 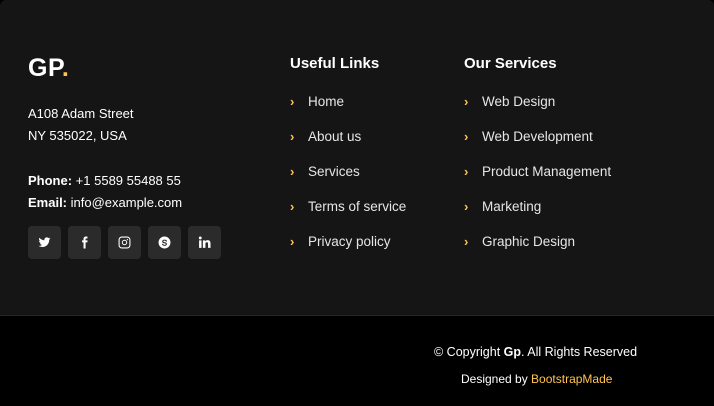 I want to click on linkedin-icon, so click(x=204, y=242).